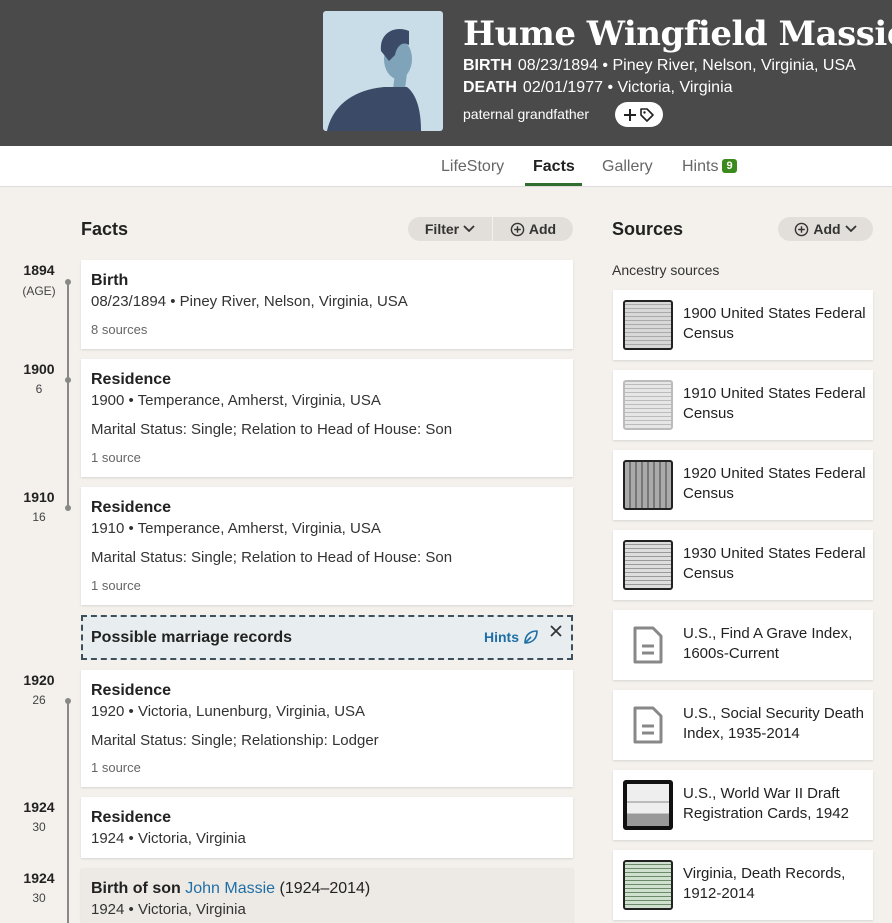 This screenshot has height=923, width=892. What do you see at coordinates (627, 167) in the screenshot?
I see `tab-gallery: Gallery` at bounding box center [627, 167].